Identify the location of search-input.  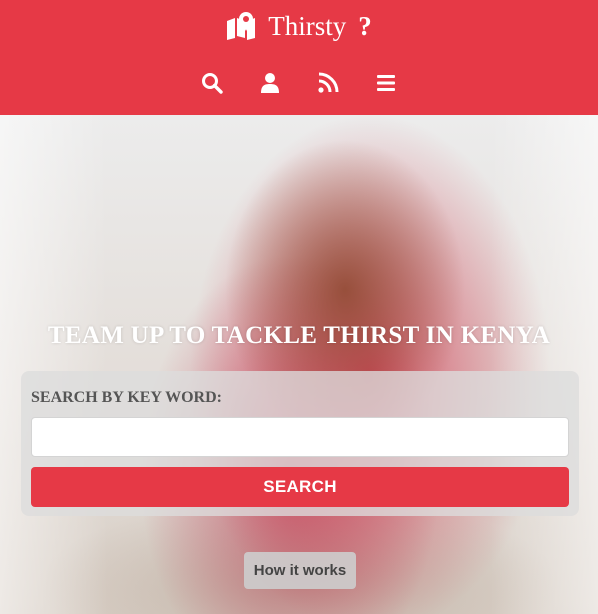
(300, 437).